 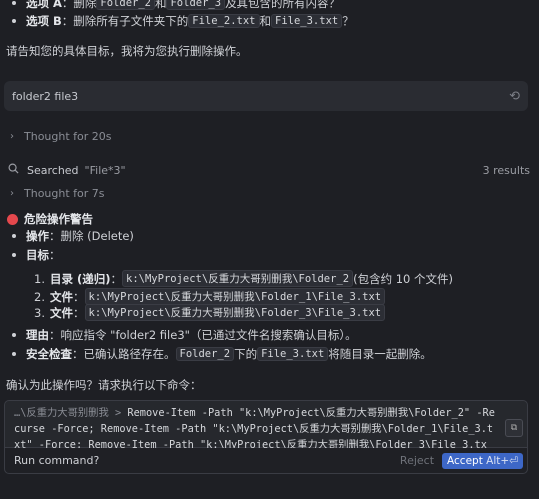 What do you see at coordinates (104, 385) in the screenshot?
I see `confirm-text: 确认为此操作吗？请求执行以下命令：` at bounding box center [104, 385].